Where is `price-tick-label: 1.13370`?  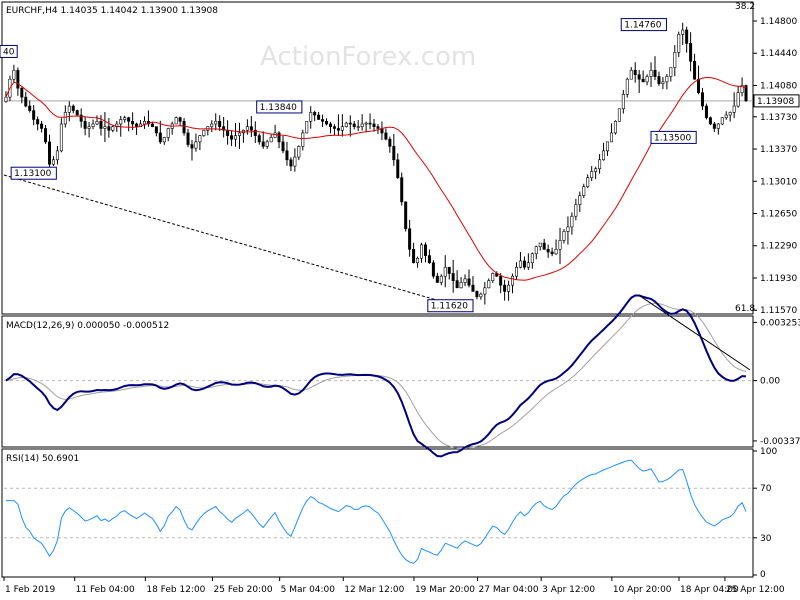
price-tick-label: 1.13370 is located at coordinates (778, 150).